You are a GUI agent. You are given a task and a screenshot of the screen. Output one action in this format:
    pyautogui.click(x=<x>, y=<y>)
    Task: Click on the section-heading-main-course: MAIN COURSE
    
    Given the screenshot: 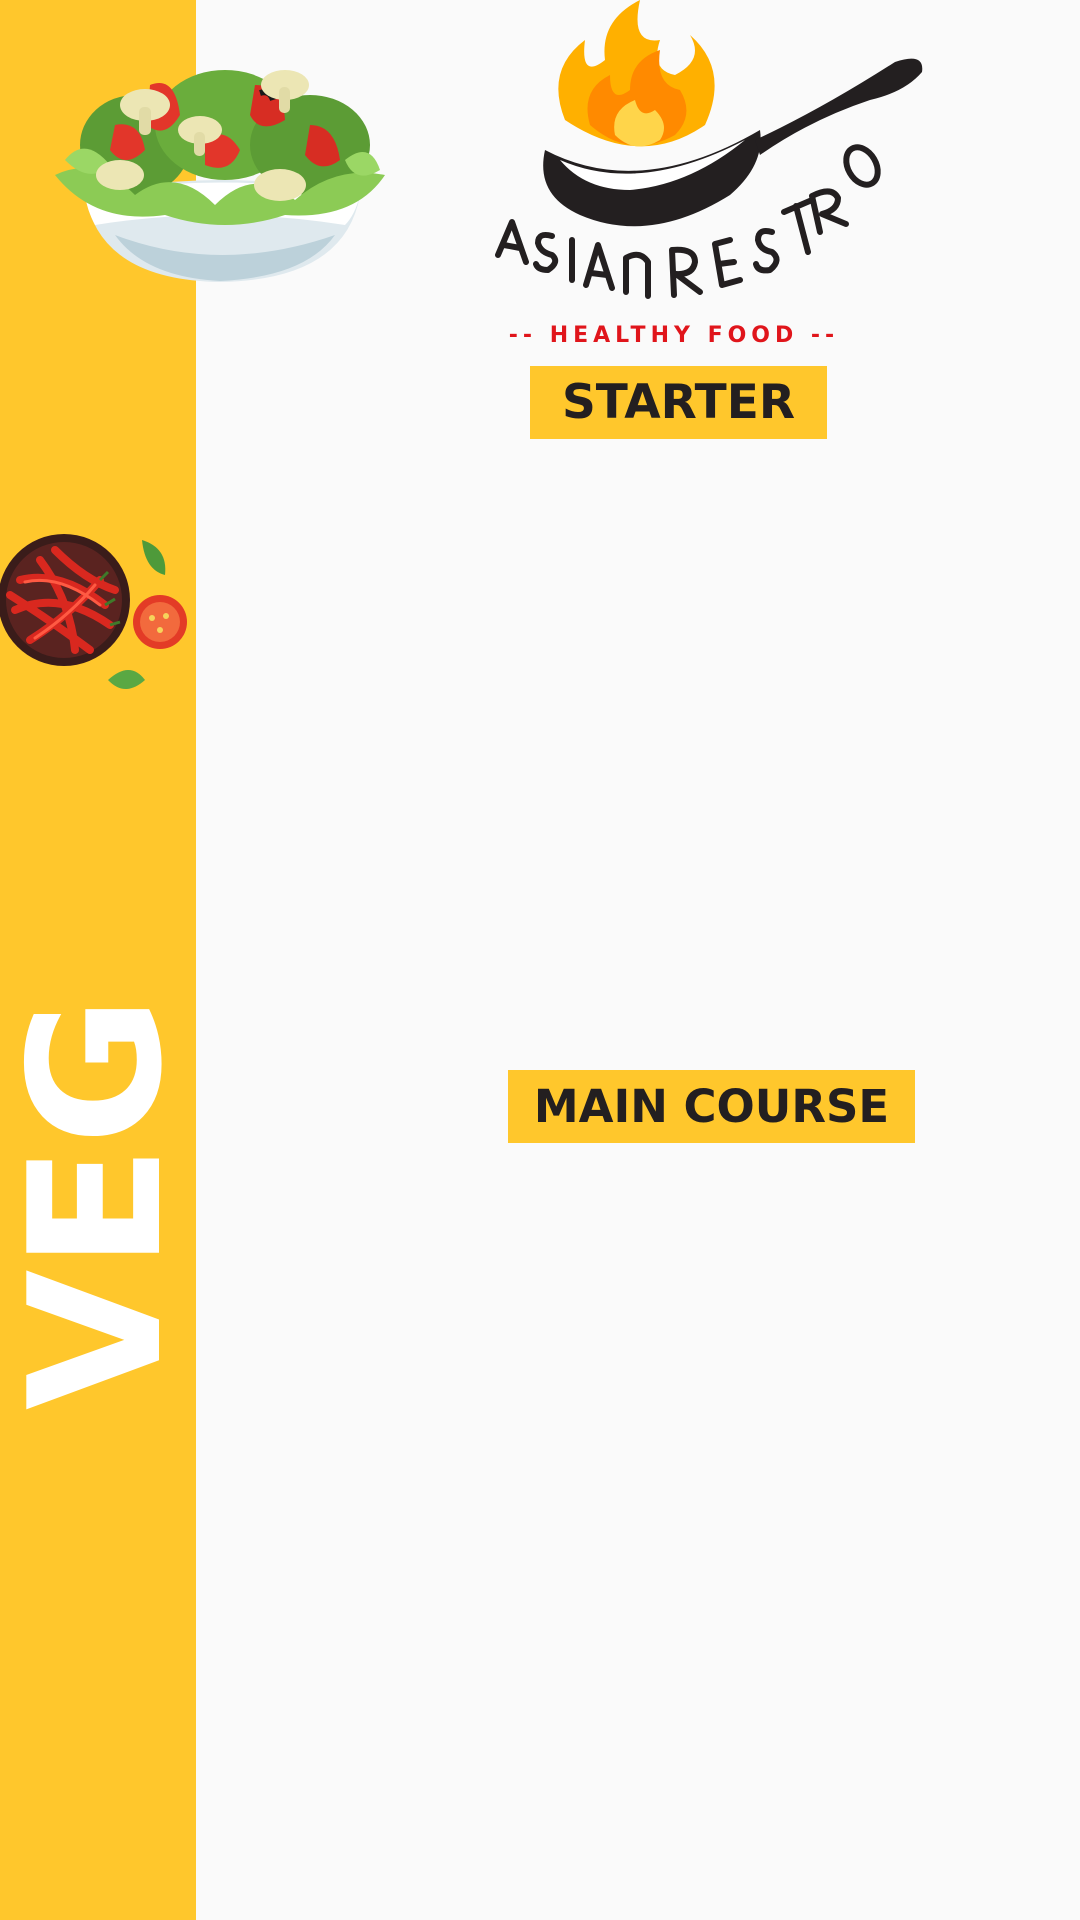 What is the action you would take?
    pyautogui.click(x=711, y=1106)
    